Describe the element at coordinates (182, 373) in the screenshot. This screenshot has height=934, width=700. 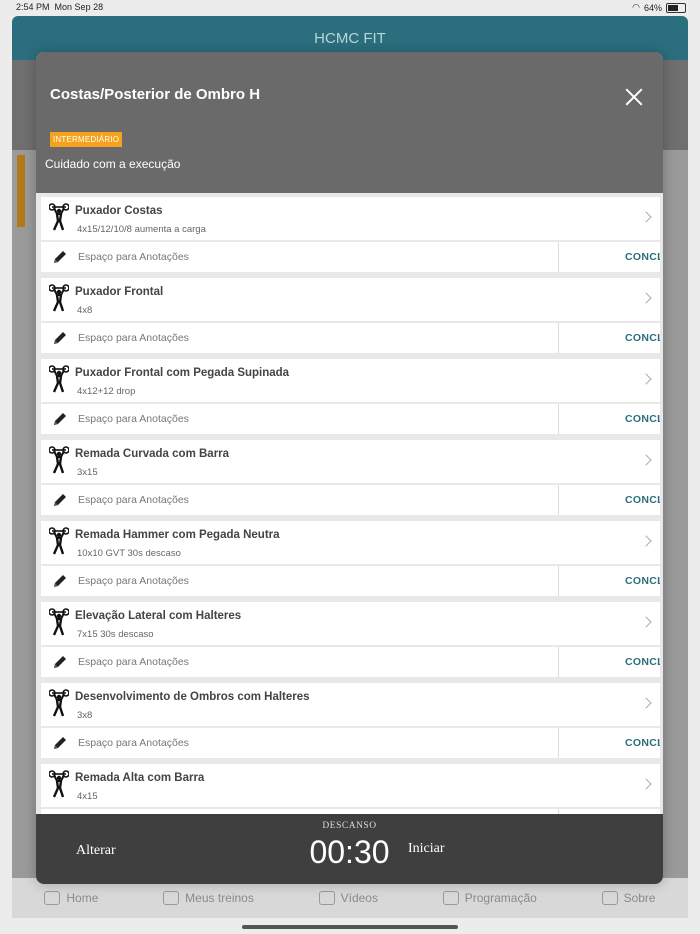
I see `exercise-name: Puxador Frontal com Pegada Supinada` at that location.